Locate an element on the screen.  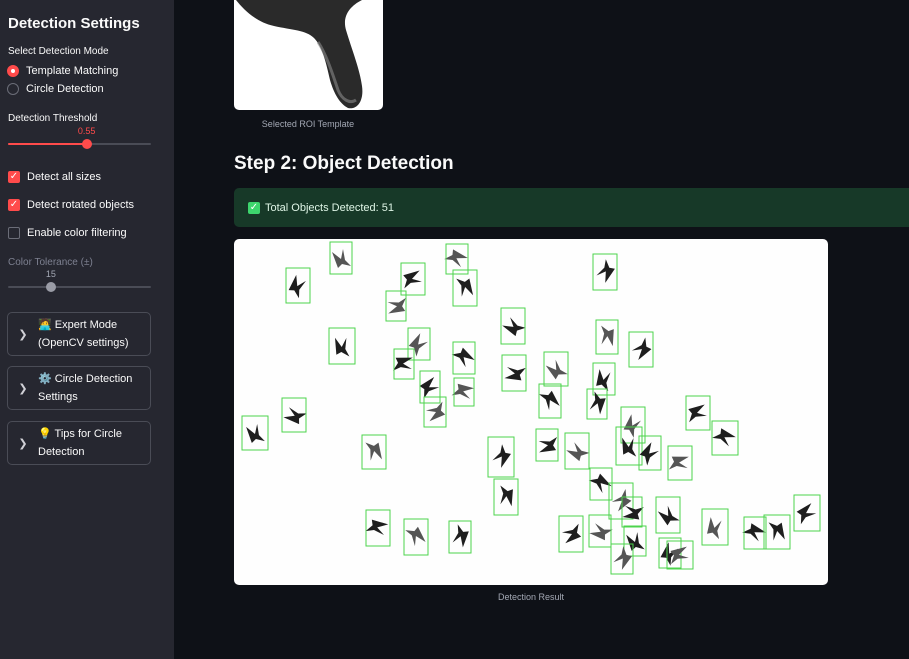
tolerance-slider: 15 is located at coordinates (79, 283).